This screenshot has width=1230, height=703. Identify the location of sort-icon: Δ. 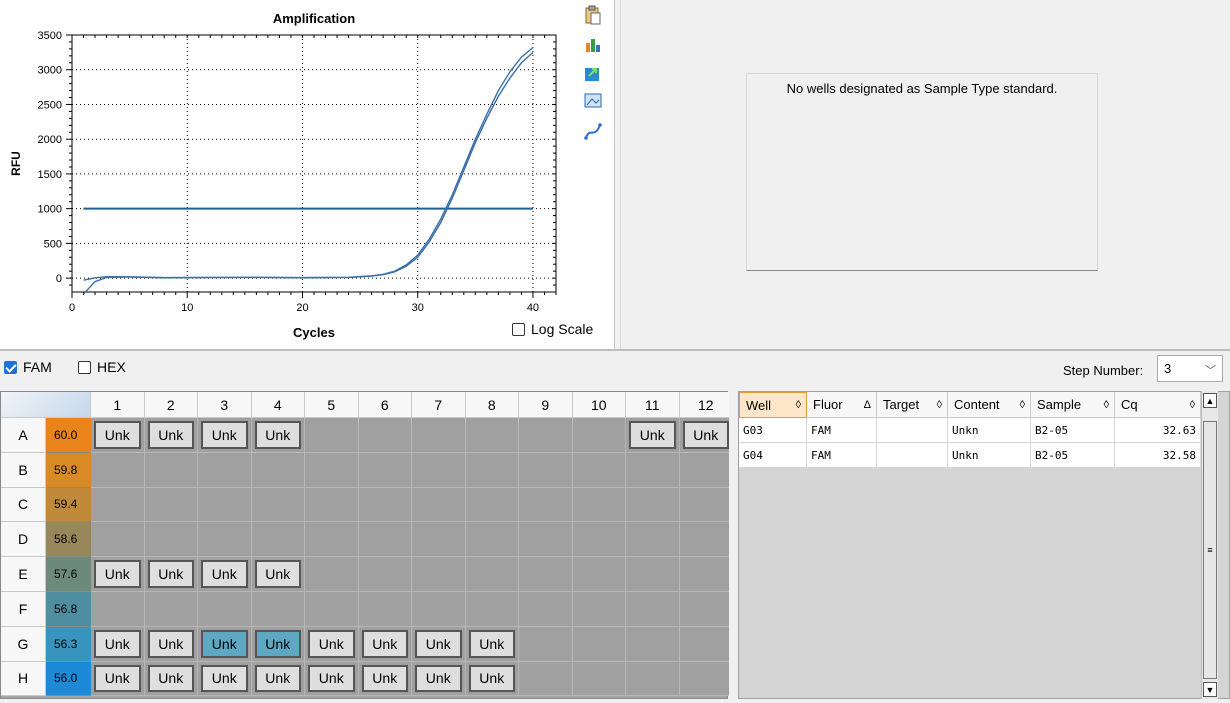
(867, 405).